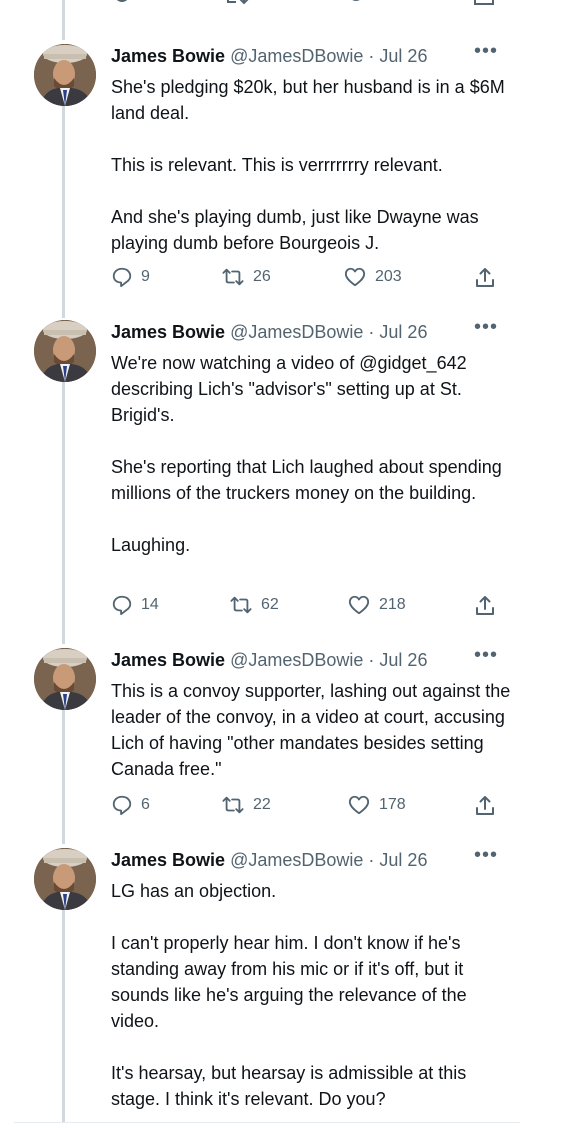 This screenshot has height=1130, width=562. Describe the element at coordinates (372, 277) in the screenshot. I see `like-button: 203` at that location.